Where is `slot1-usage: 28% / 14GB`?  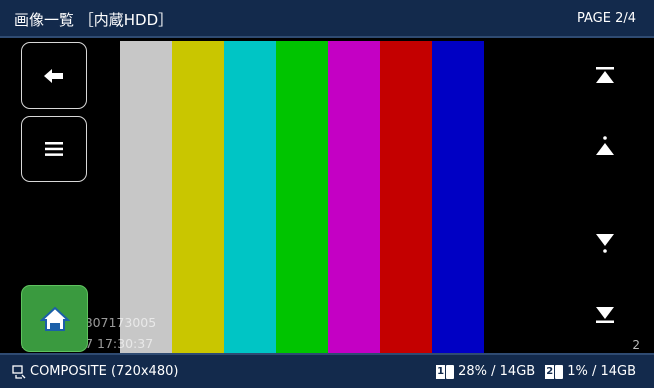
slot1-usage: 28% / 14GB is located at coordinates (497, 371).